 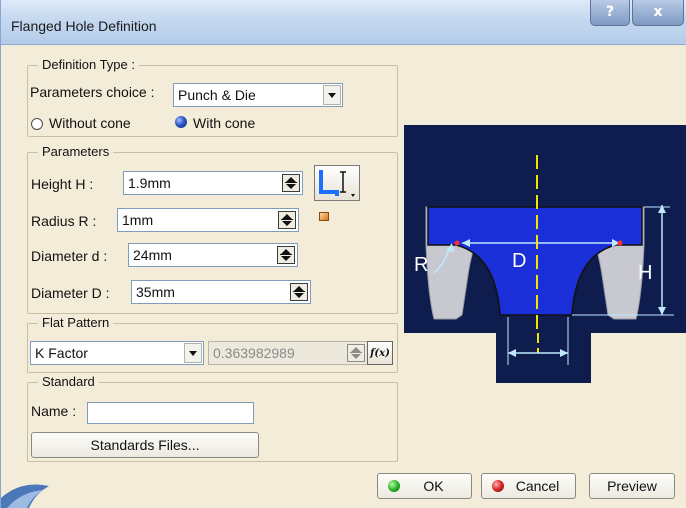 What do you see at coordinates (76, 151) in the screenshot?
I see `parameters-legend: Parameters` at bounding box center [76, 151].